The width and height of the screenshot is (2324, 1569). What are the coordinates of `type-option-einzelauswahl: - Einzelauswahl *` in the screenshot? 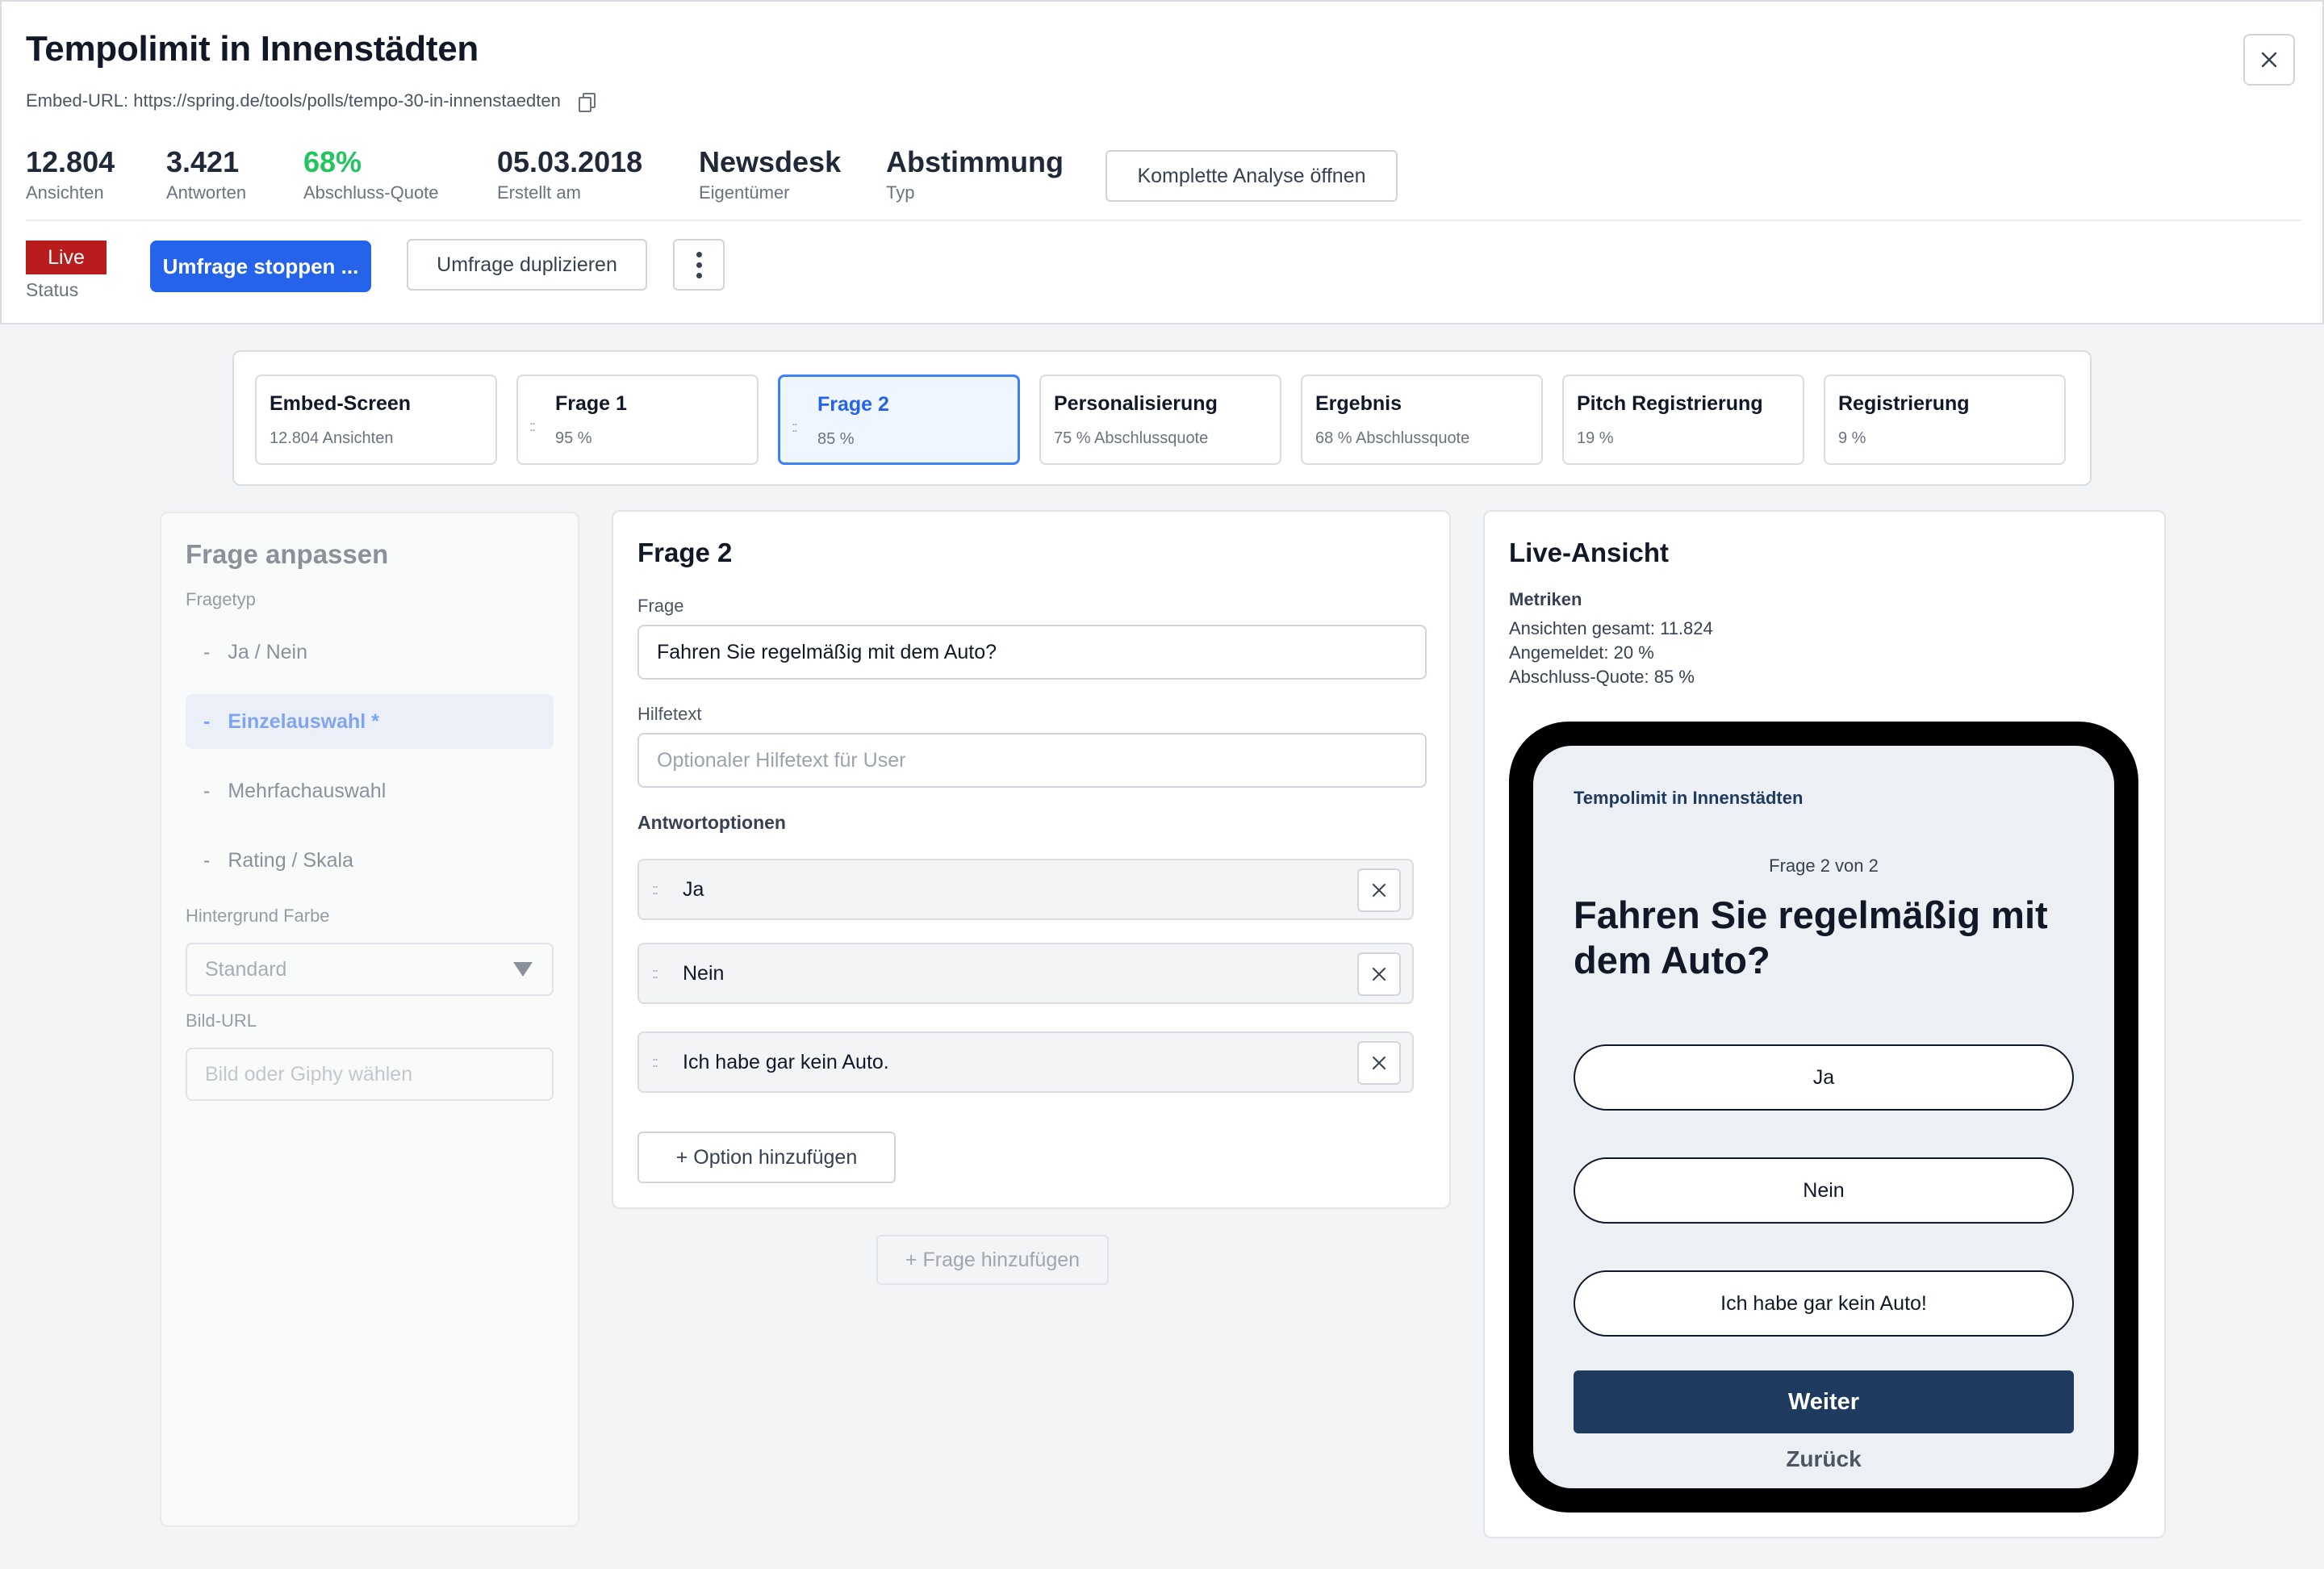 It's located at (370, 722).